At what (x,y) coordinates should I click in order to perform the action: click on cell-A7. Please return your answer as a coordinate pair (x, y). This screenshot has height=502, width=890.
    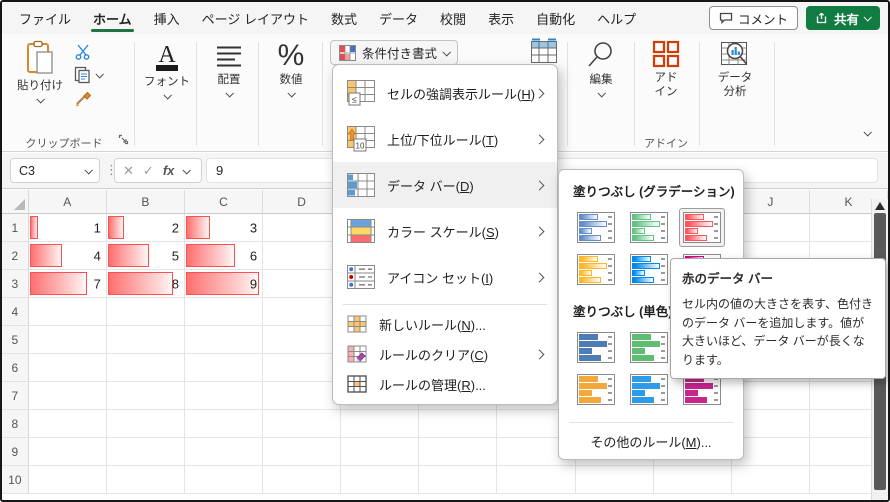
    Looking at the image, I should click on (67, 396).